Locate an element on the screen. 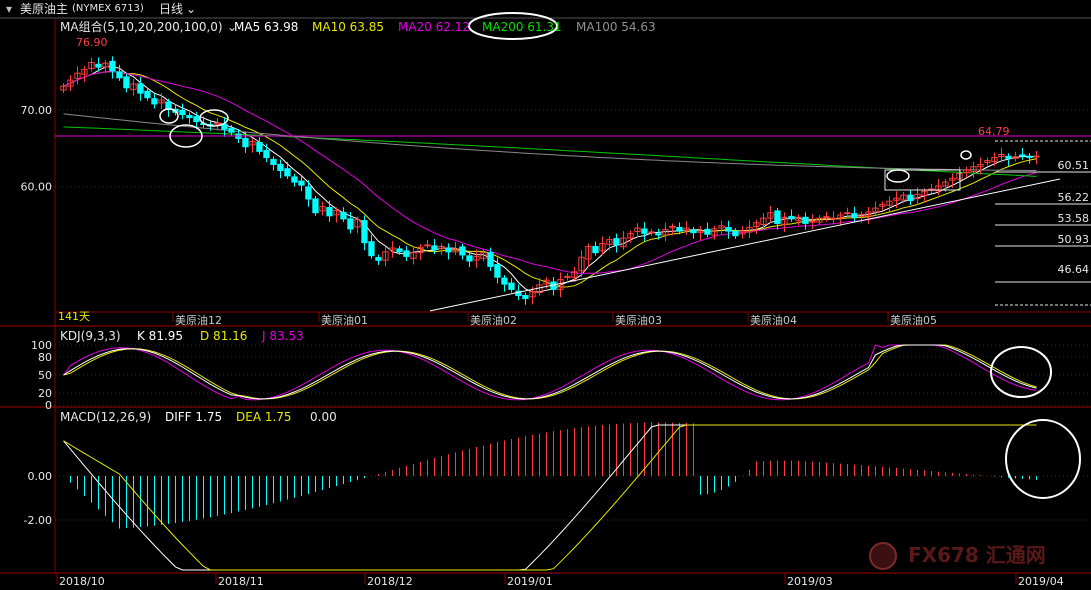 Image resolution: width=1091 pixels, height=590 pixels. legend-item: K 81.95 is located at coordinates (160, 336).